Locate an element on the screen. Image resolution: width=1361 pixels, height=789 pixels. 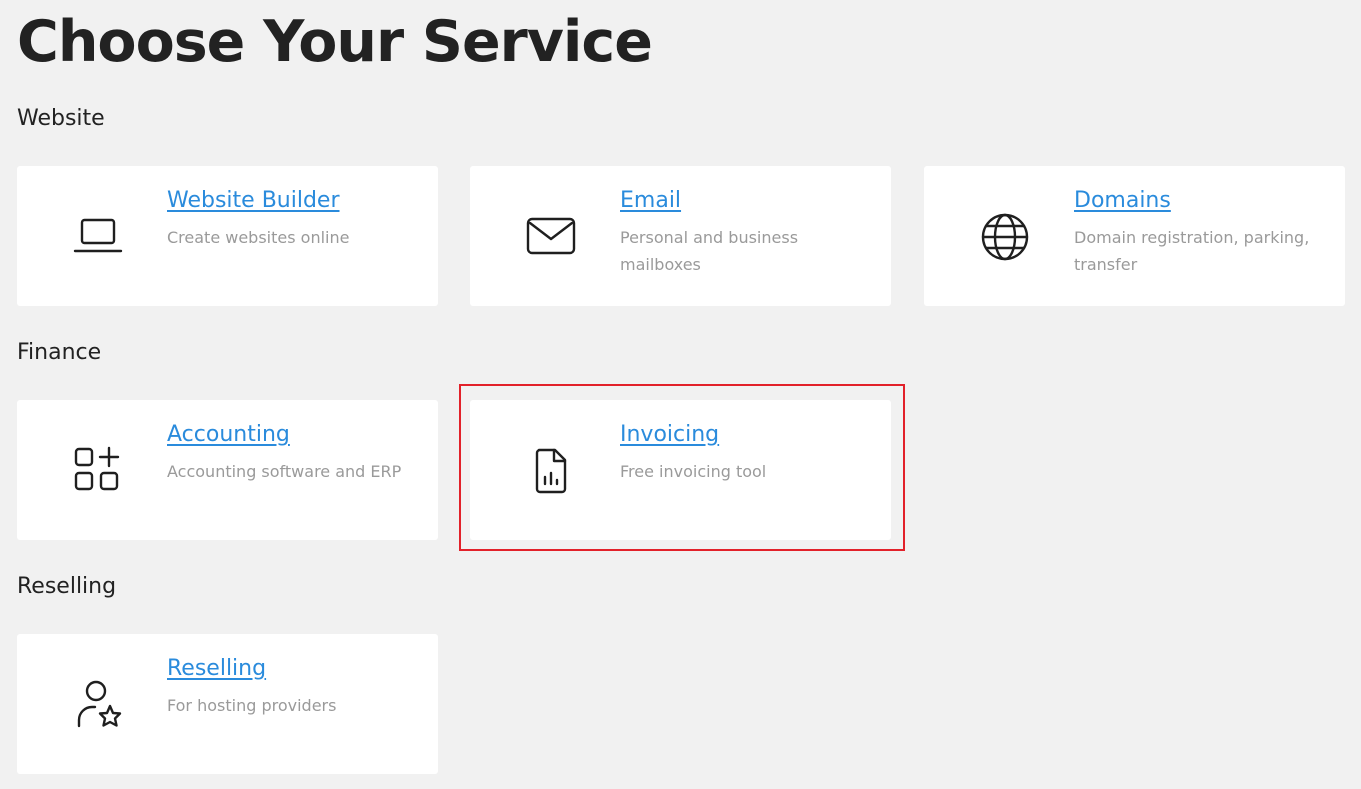
page-title: Choose Your Service is located at coordinates (335, 42).